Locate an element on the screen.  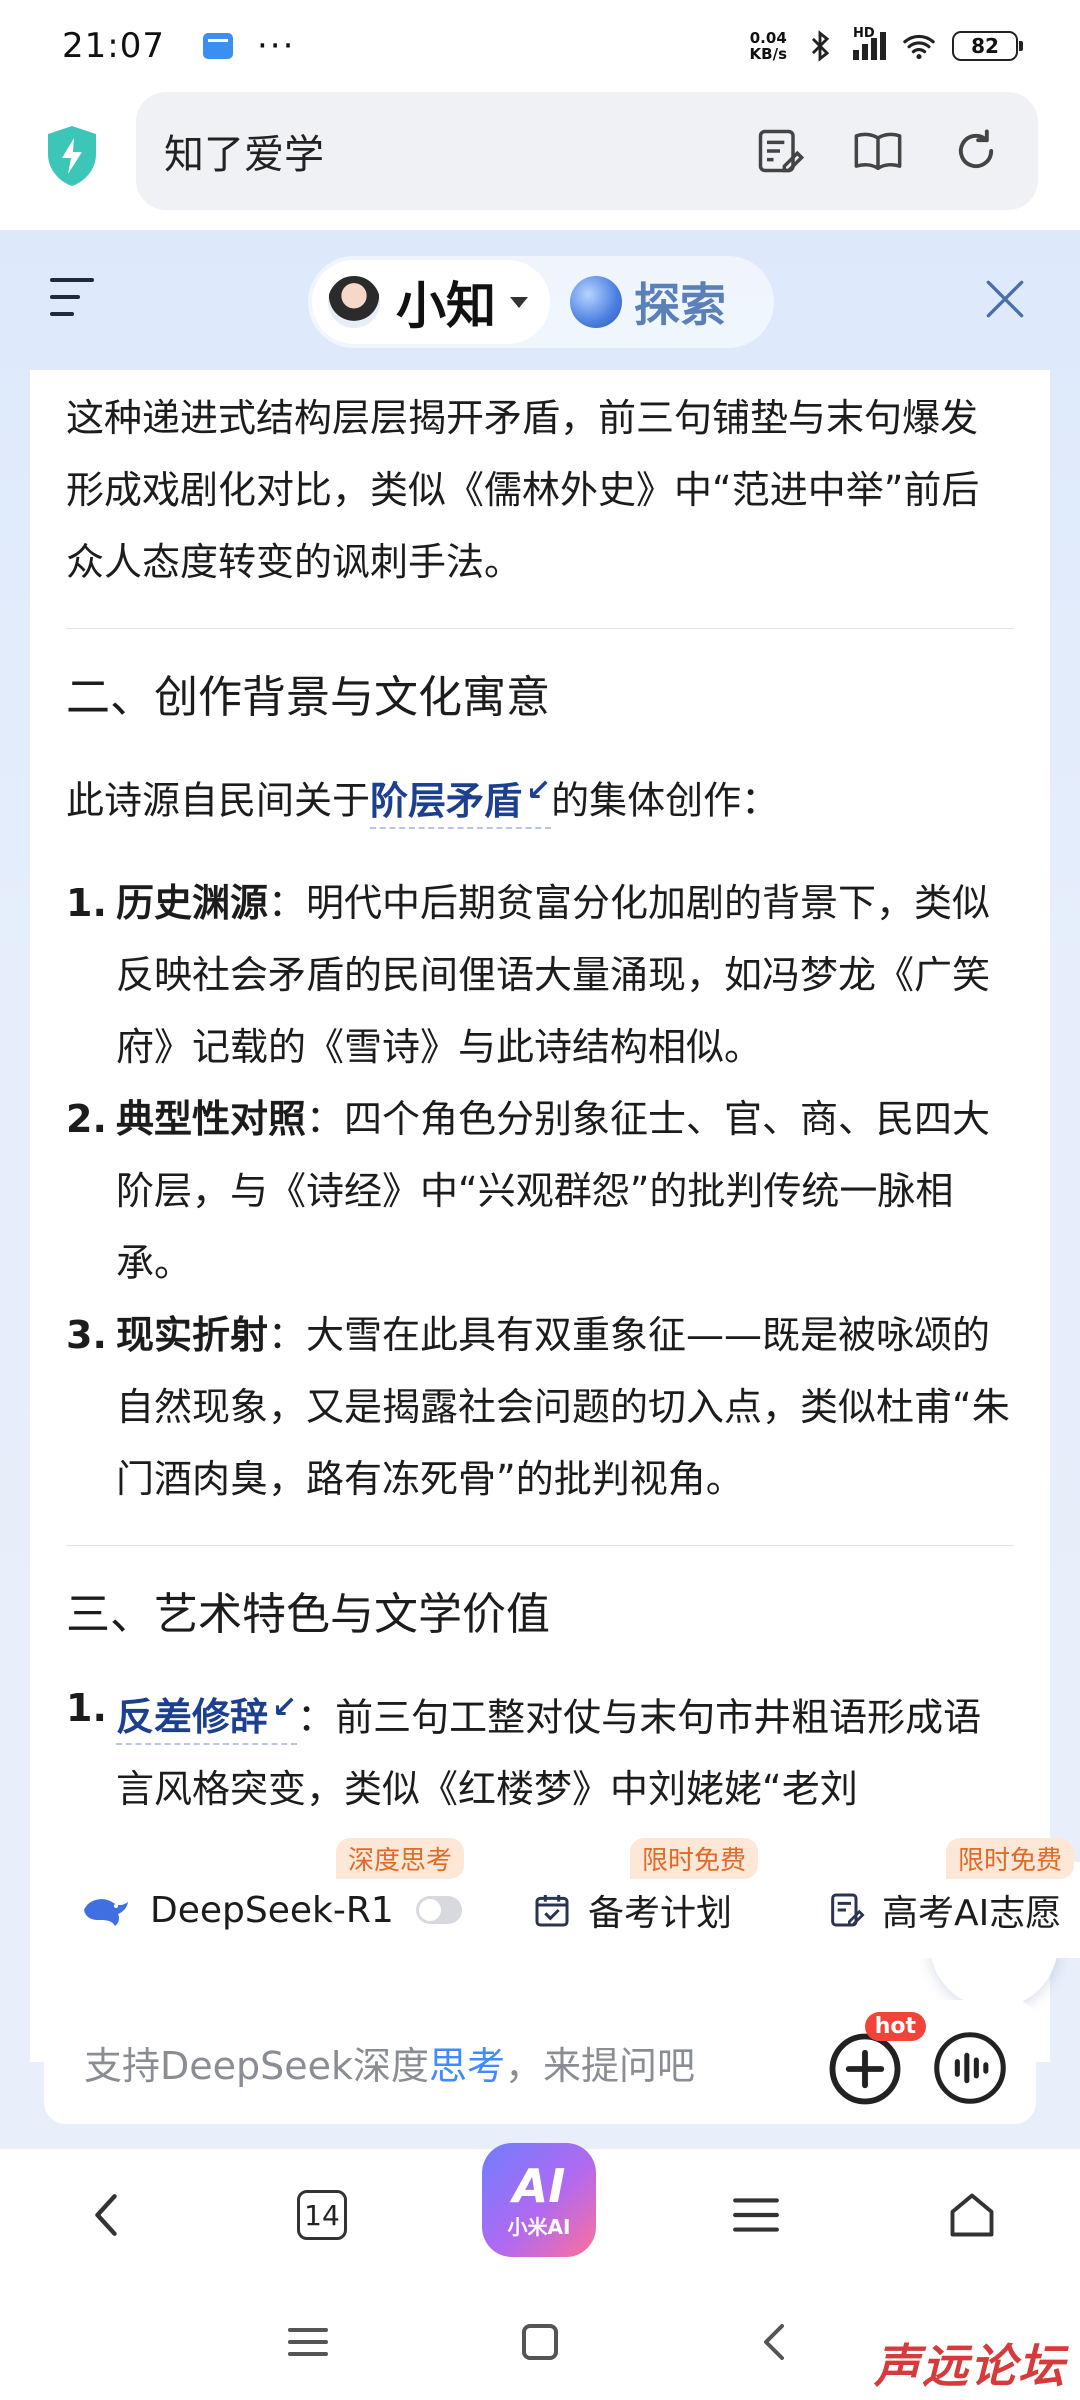
menu-lines-icon is located at coordinates (756, 2215).